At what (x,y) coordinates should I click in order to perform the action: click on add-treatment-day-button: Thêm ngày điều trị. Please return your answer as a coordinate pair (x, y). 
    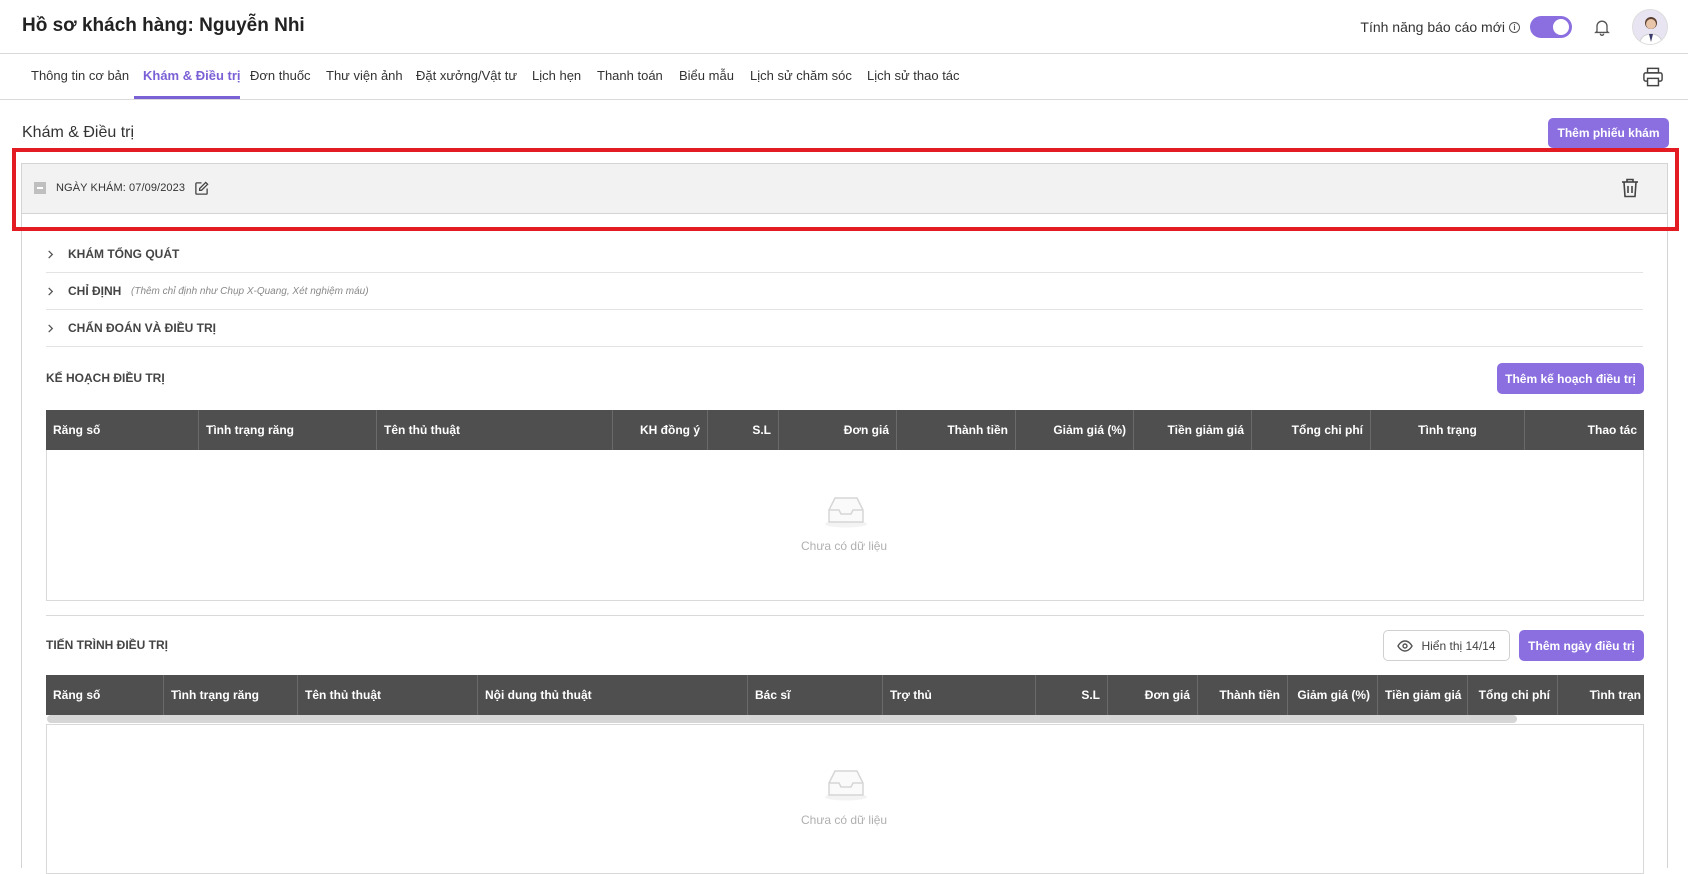
    Looking at the image, I should click on (1581, 645).